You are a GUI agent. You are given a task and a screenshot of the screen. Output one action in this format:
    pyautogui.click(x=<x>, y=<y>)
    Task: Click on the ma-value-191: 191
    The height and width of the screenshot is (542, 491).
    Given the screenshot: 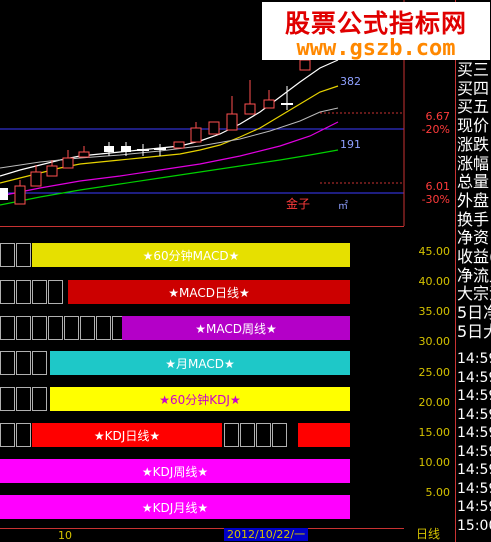 What is the action you would take?
    pyautogui.click(x=350, y=144)
    